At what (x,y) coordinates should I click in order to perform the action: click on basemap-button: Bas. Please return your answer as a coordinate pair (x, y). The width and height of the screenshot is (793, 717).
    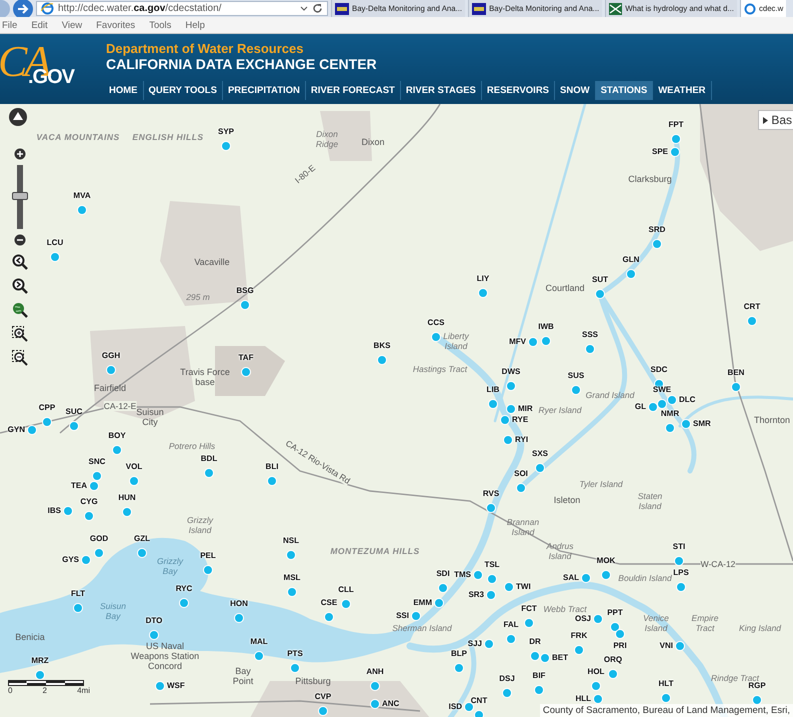
    Looking at the image, I should click on (775, 120).